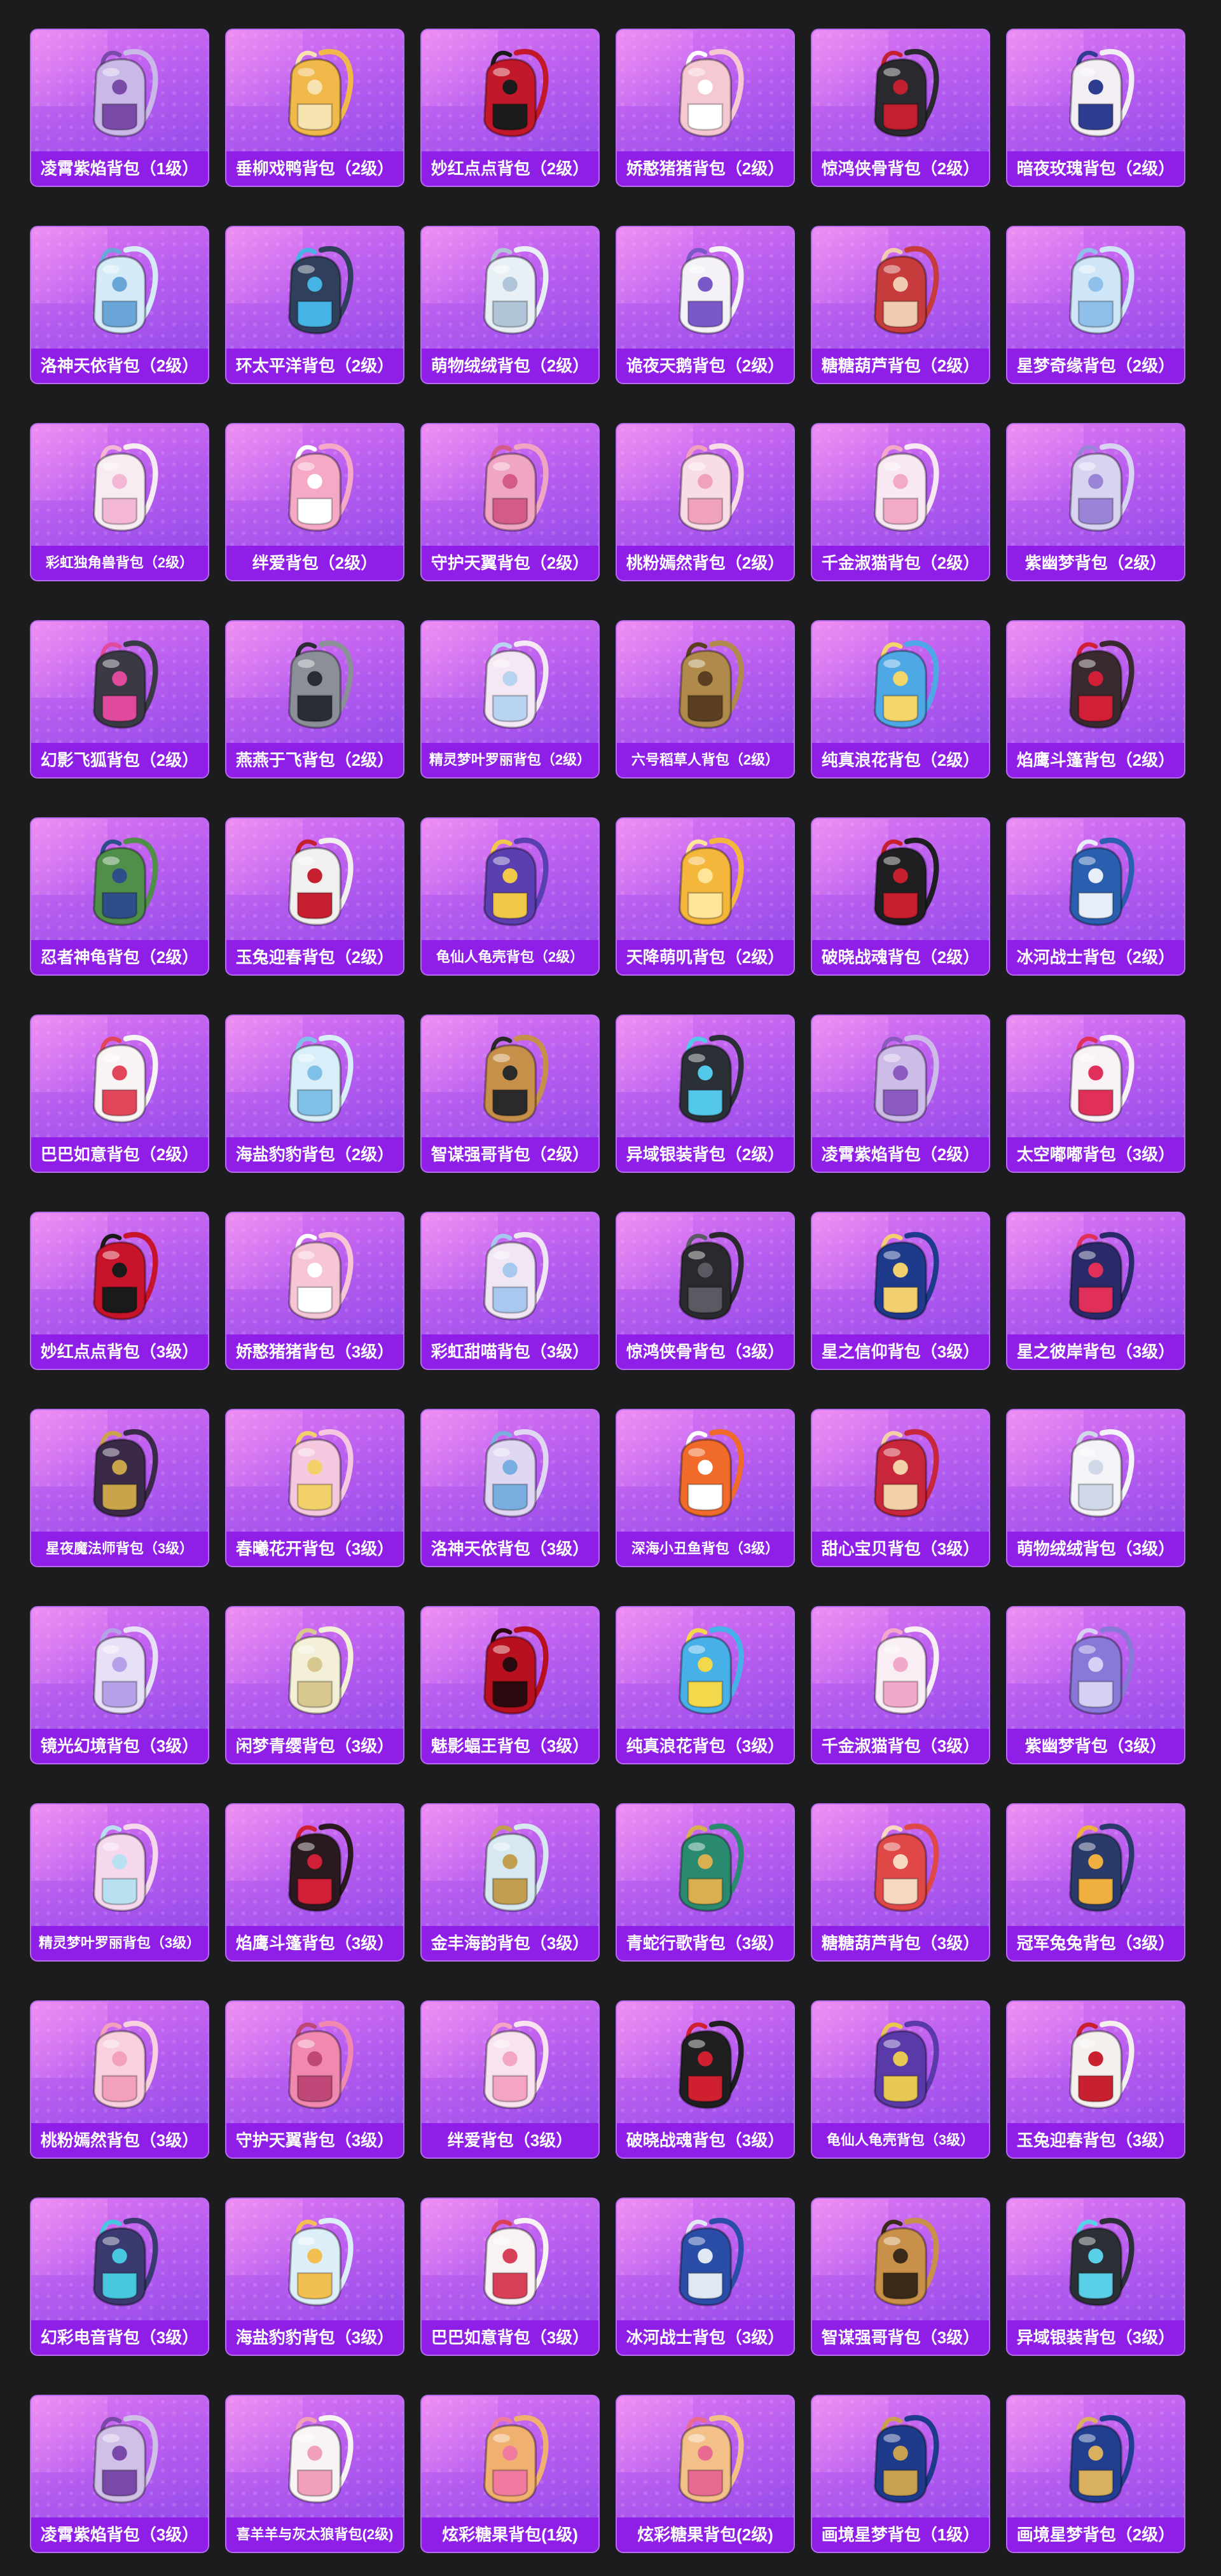 This screenshot has height=2576, width=1221. I want to click on backpack-card-76: 炫彩糖果背包(2级), so click(705, 2474).